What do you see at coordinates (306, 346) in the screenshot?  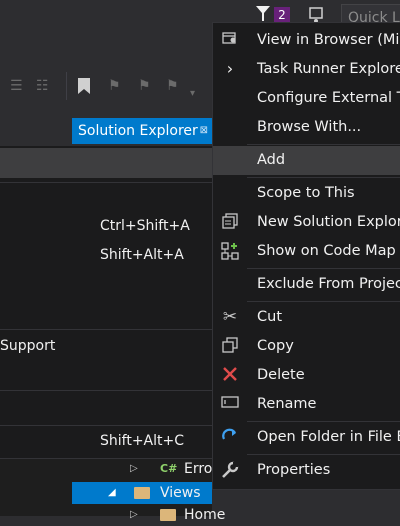 I see `menu-item-copy: Copy` at bounding box center [306, 346].